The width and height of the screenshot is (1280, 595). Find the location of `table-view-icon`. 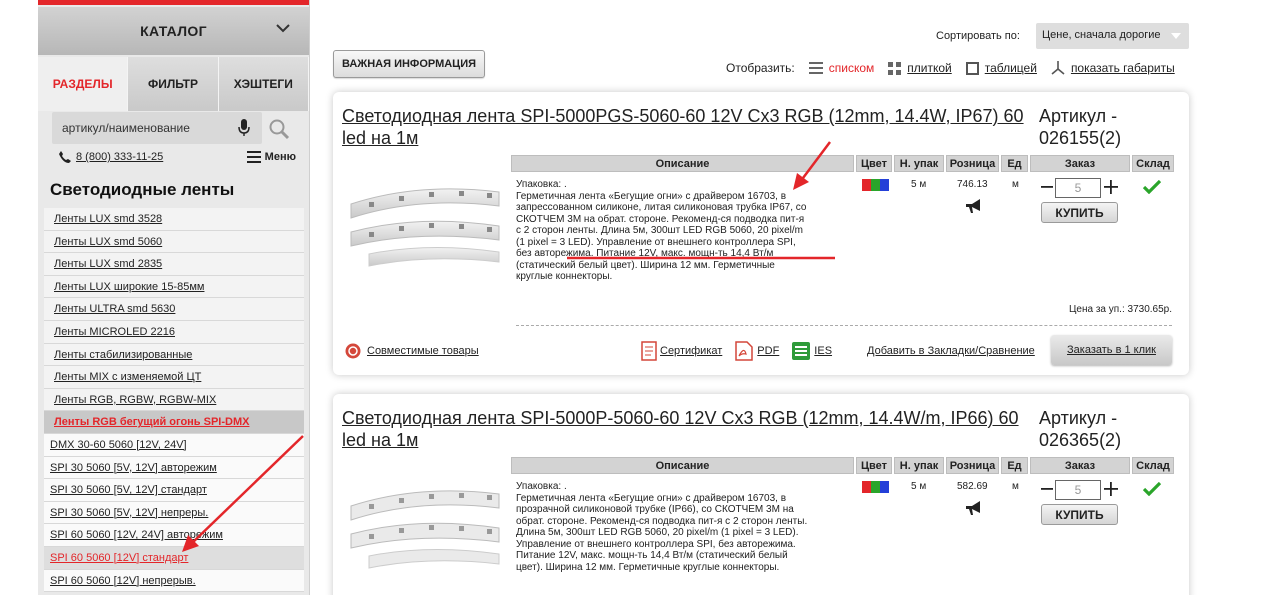

table-view-icon is located at coordinates (972, 68).